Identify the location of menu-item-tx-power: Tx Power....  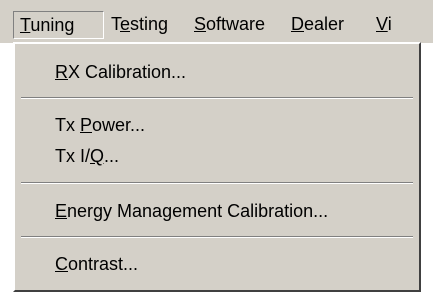
(100, 125).